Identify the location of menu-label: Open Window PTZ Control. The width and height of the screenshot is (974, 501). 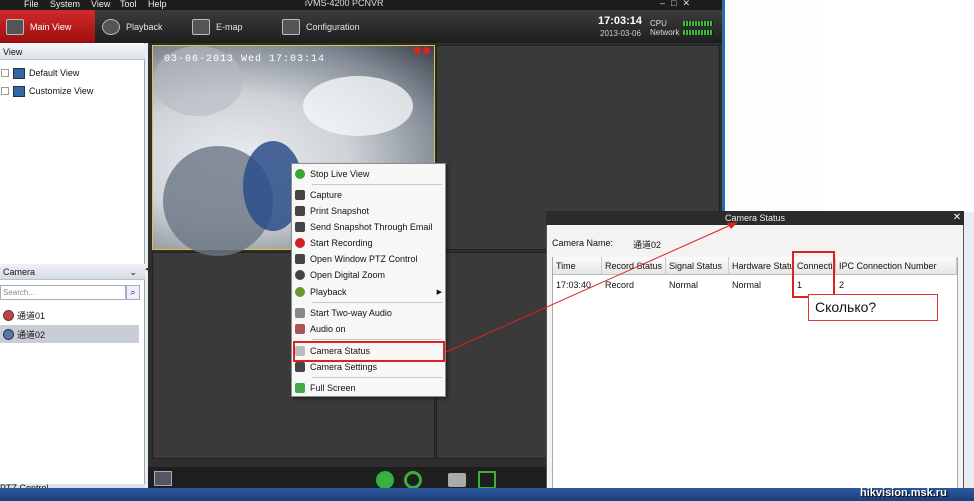
(364, 259).